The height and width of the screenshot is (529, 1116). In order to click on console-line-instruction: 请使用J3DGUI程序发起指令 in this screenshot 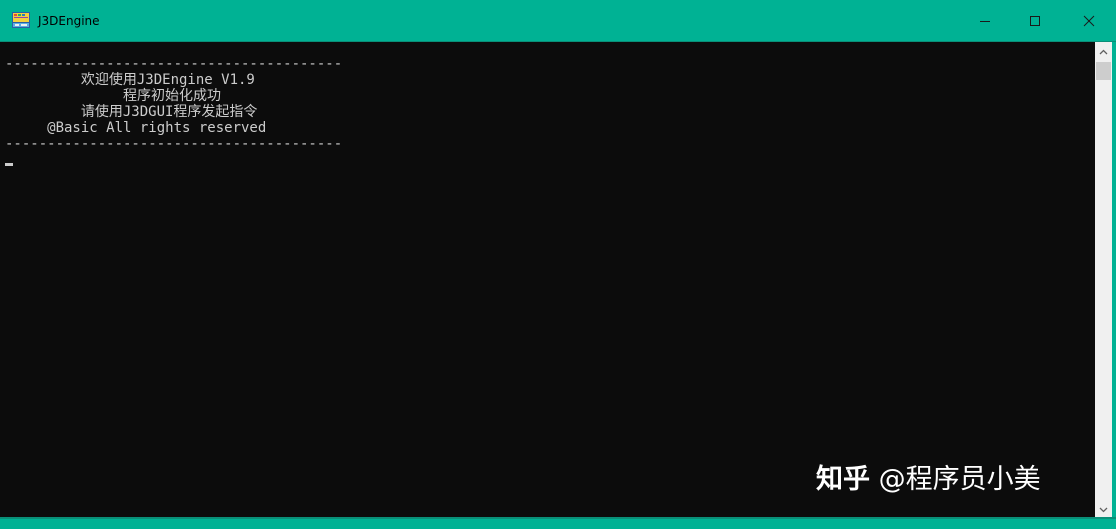, I will do `click(131, 112)`.